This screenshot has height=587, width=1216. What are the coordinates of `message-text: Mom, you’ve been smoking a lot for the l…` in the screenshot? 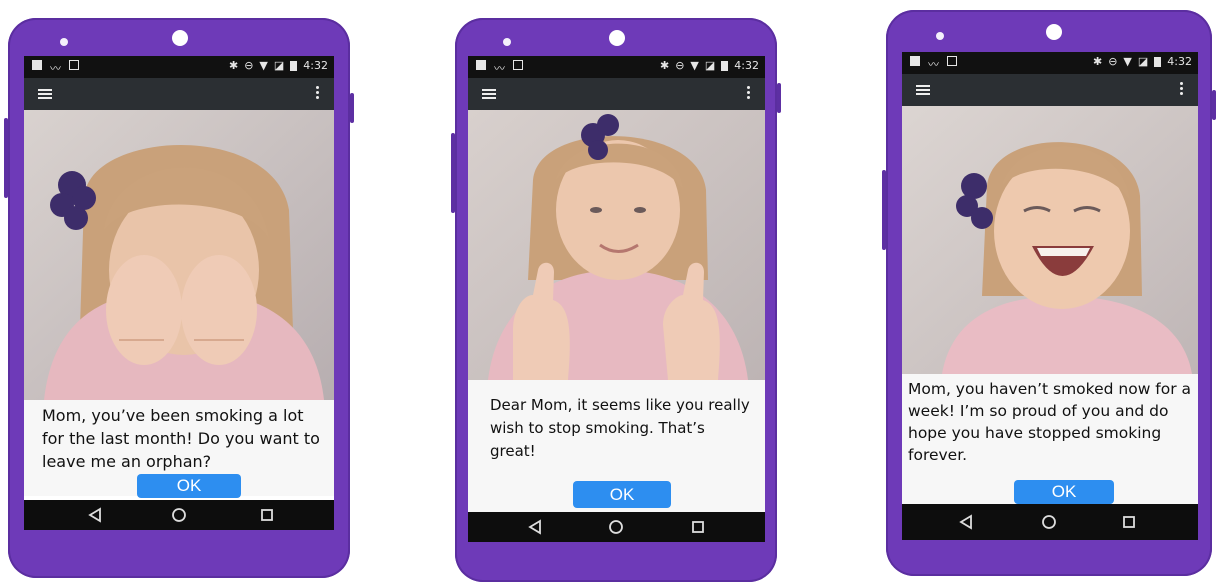 It's located at (181, 438).